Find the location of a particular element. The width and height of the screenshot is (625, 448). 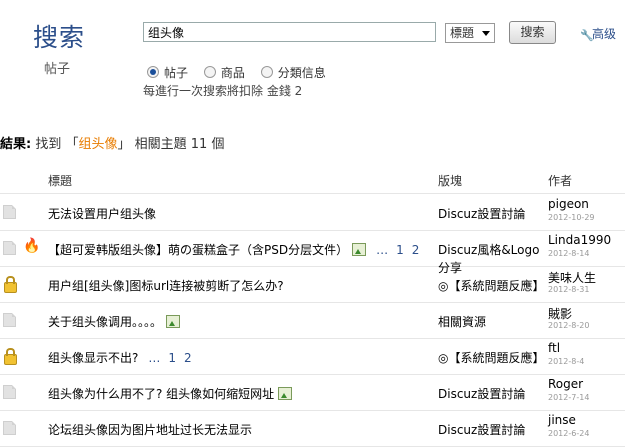

thread-title-link: 【超可爱韩版组头像】萌の蛋糕盒子（含PSD分层文件） is located at coordinates (198, 250).